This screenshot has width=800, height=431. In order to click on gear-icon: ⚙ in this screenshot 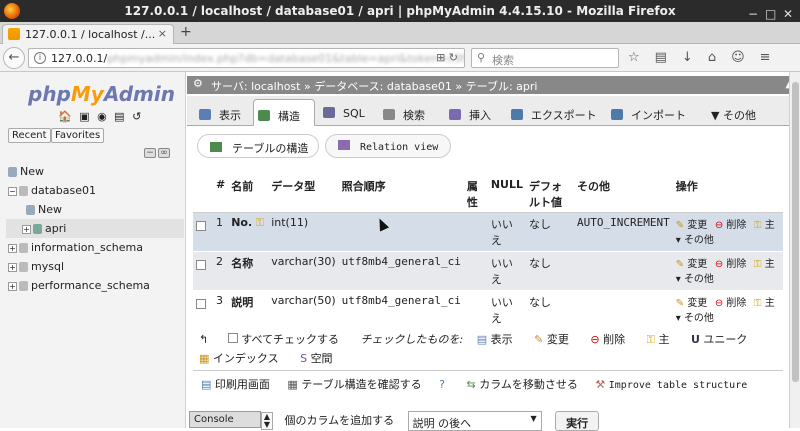, I will do `click(198, 83)`.